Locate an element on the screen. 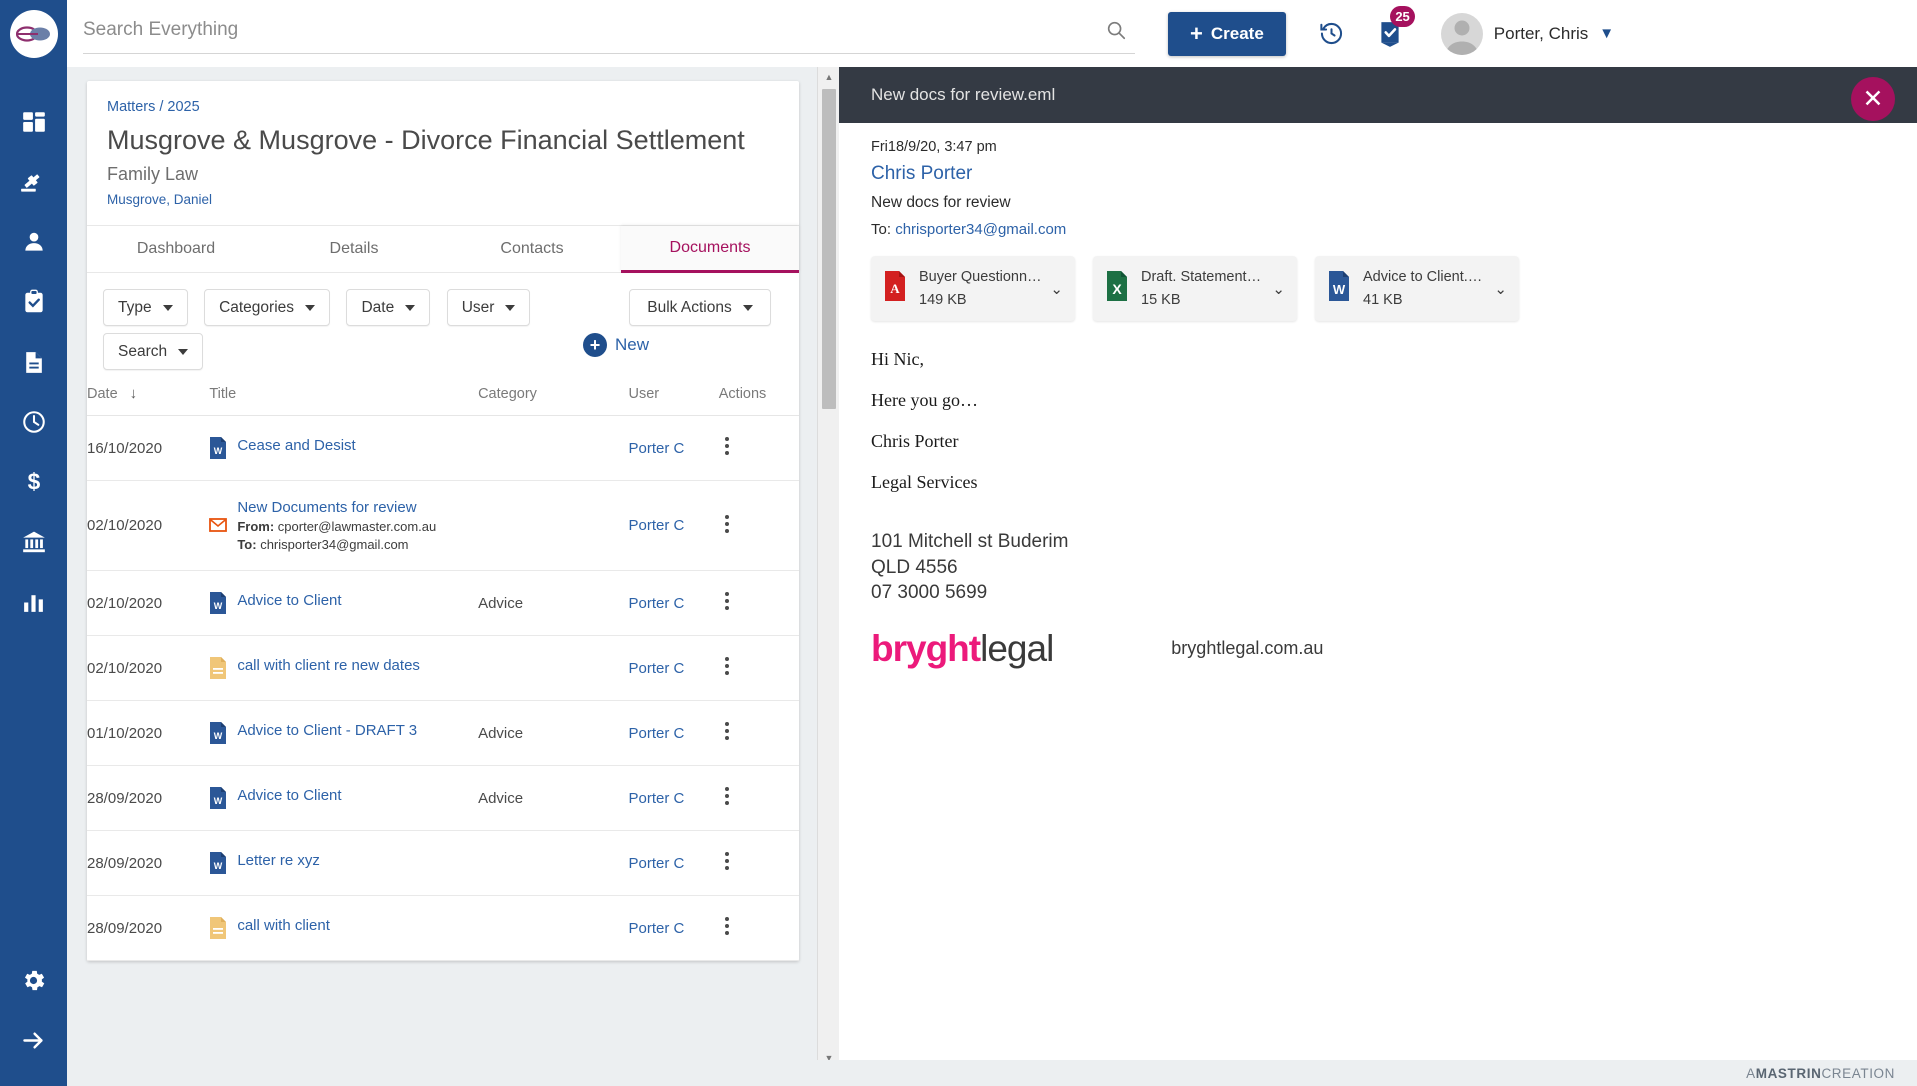 This screenshot has width=1917, height=1086. tab-dashboard: Dashboard is located at coordinates (176, 249).